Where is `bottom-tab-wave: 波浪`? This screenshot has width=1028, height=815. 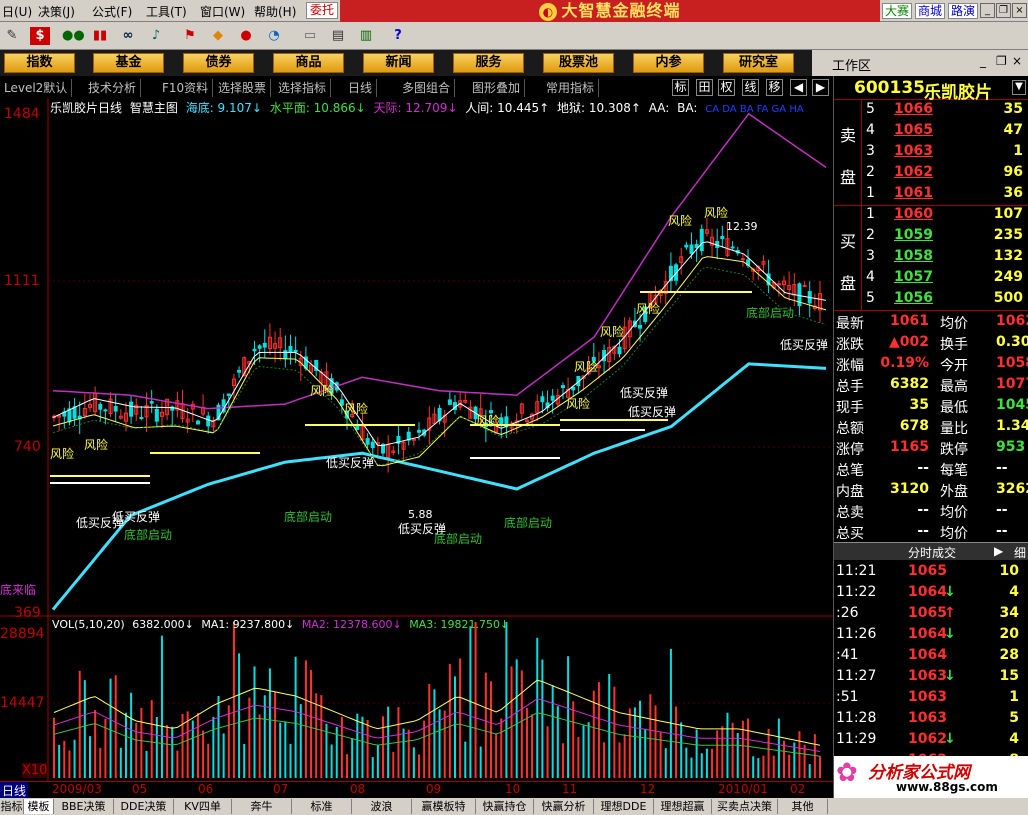 bottom-tab-wave: 波浪 is located at coordinates (382, 806).